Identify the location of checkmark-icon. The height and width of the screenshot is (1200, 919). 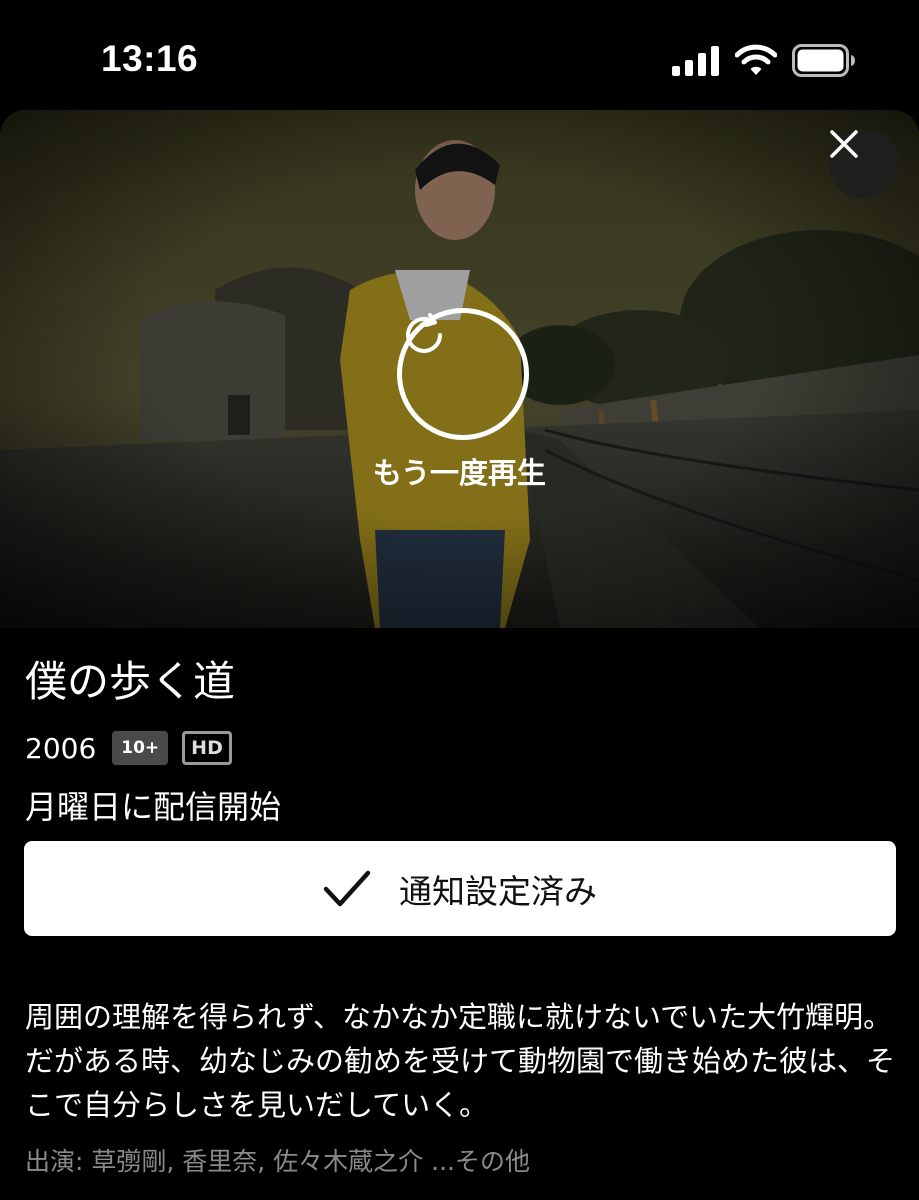
(347, 888).